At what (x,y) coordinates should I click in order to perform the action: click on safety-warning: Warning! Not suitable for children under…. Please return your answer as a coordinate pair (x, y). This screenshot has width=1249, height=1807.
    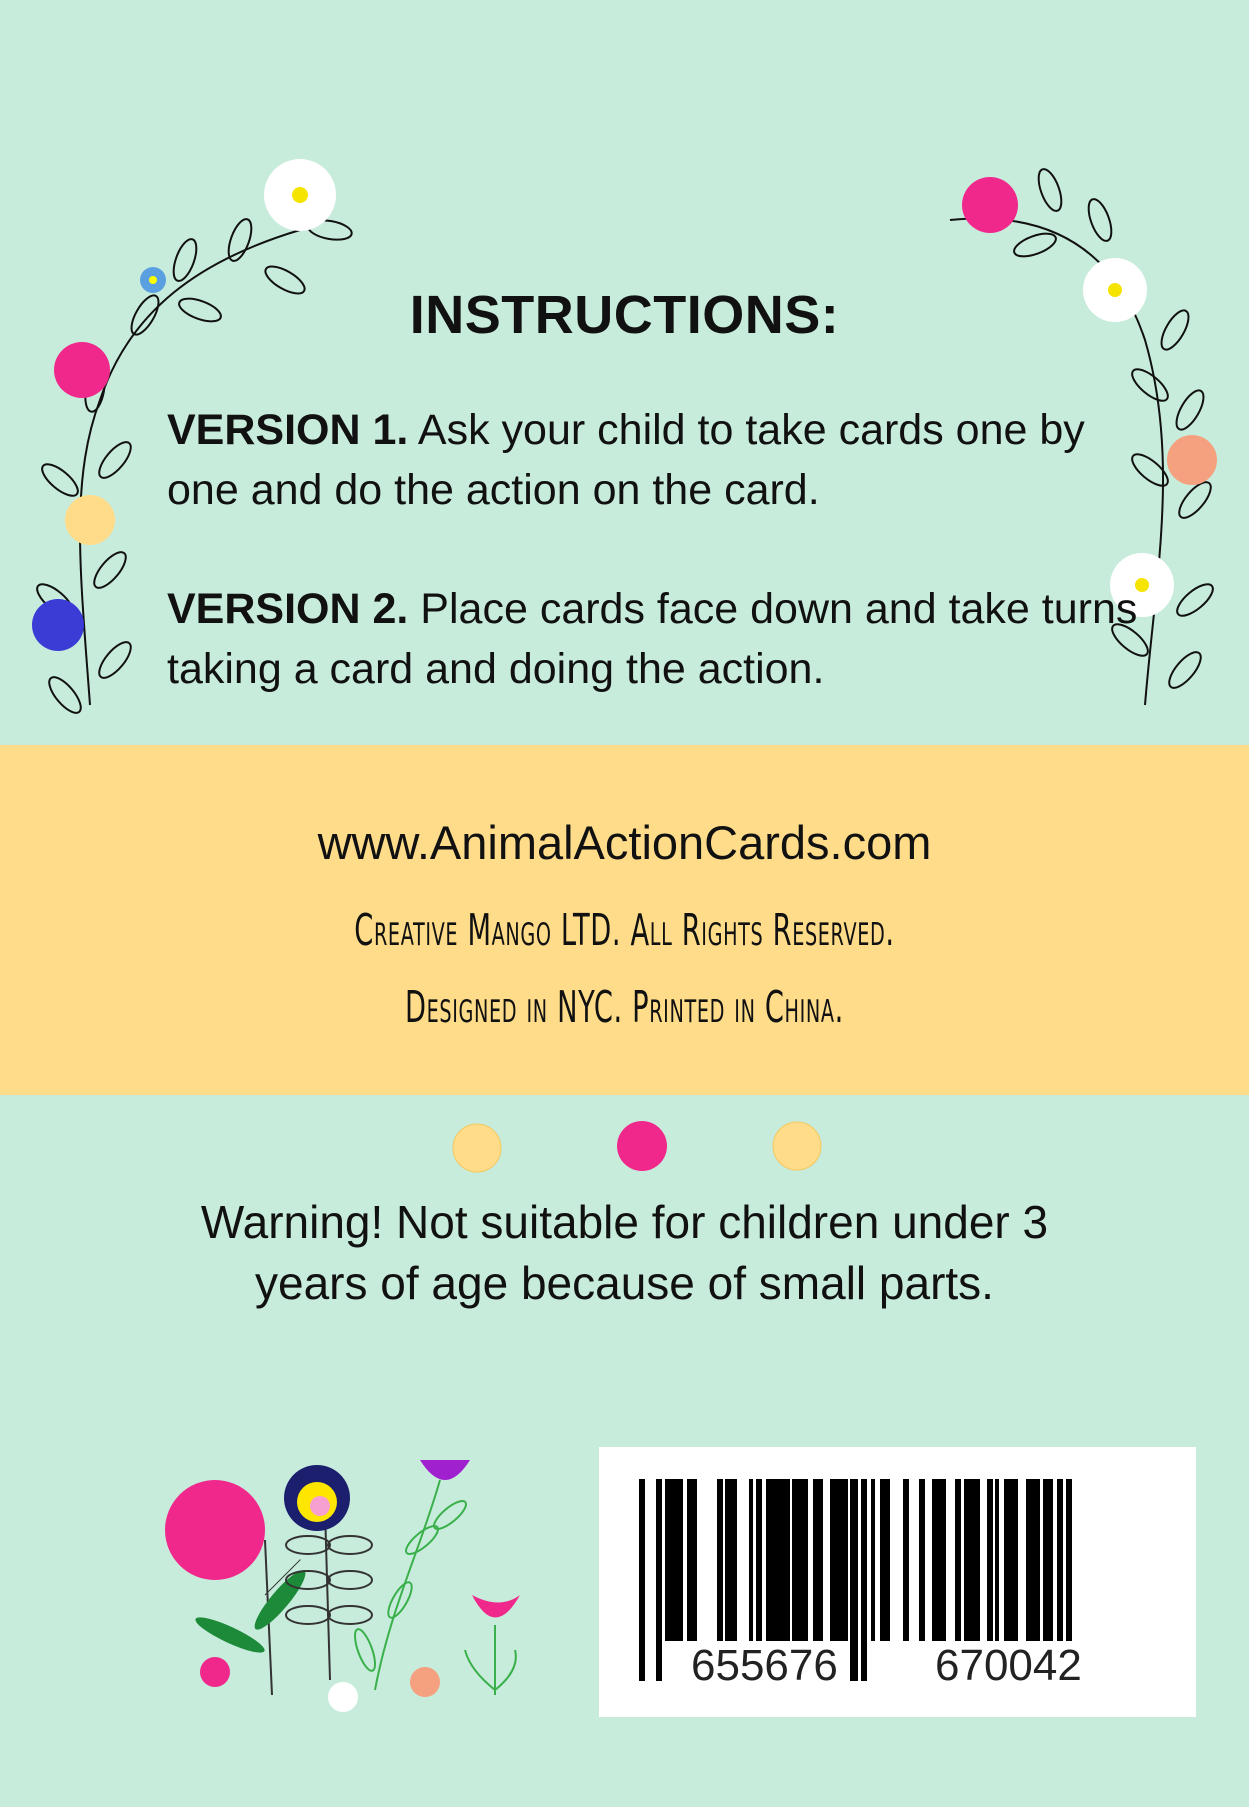
    Looking at the image, I should click on (624, 1253).